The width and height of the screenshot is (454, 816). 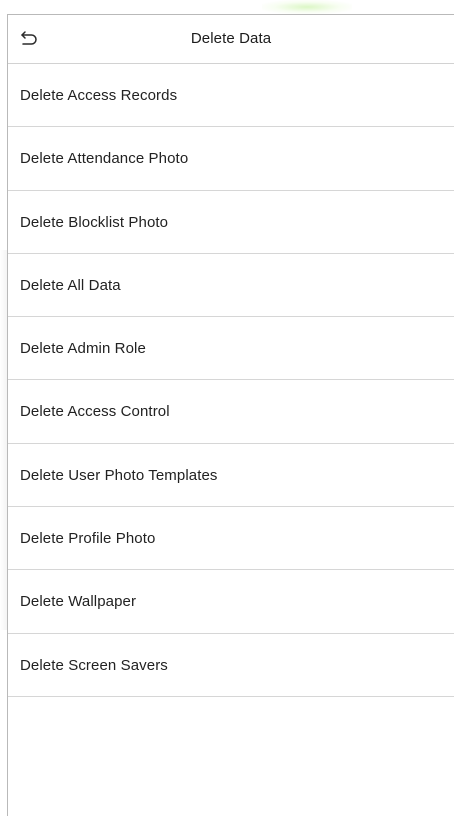 What do you see at coordinates (119, 475) in the screenshot?
I see `menu-item-label: Delete User Photo Templates` at bounding box center [119, 475].